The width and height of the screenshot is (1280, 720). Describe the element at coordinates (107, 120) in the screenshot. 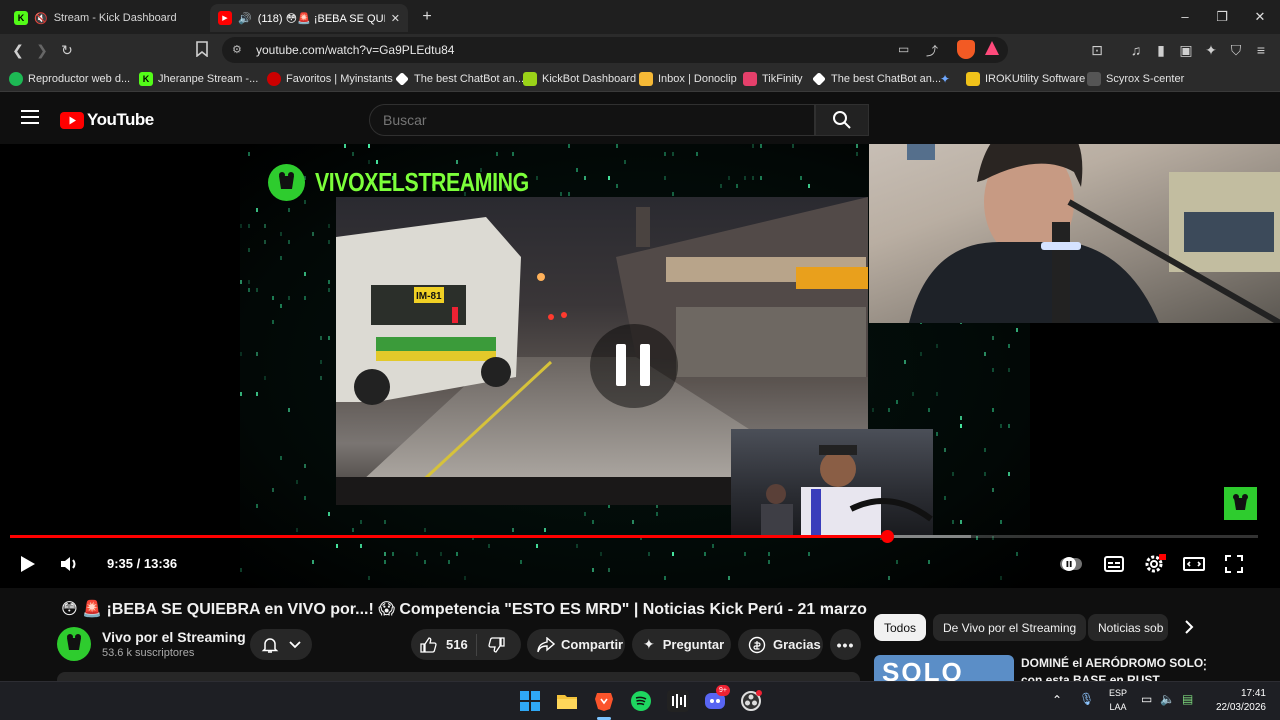

I see `youtube-logo: YouTube` at that location.